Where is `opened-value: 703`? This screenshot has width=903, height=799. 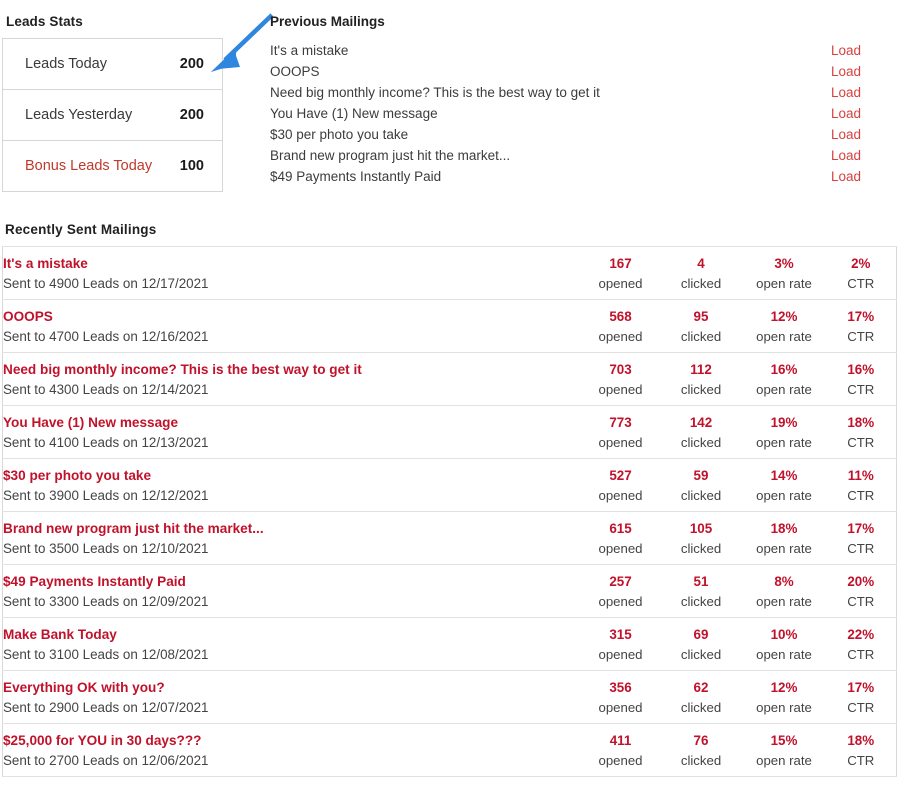 opened-value: 703 is located at coordinates (620, 369).